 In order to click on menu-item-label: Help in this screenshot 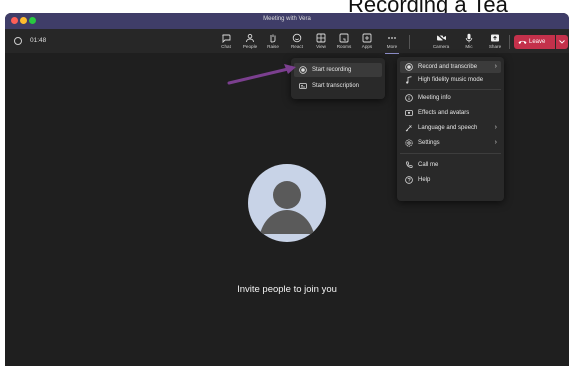, I will do `click(424, 180)`.